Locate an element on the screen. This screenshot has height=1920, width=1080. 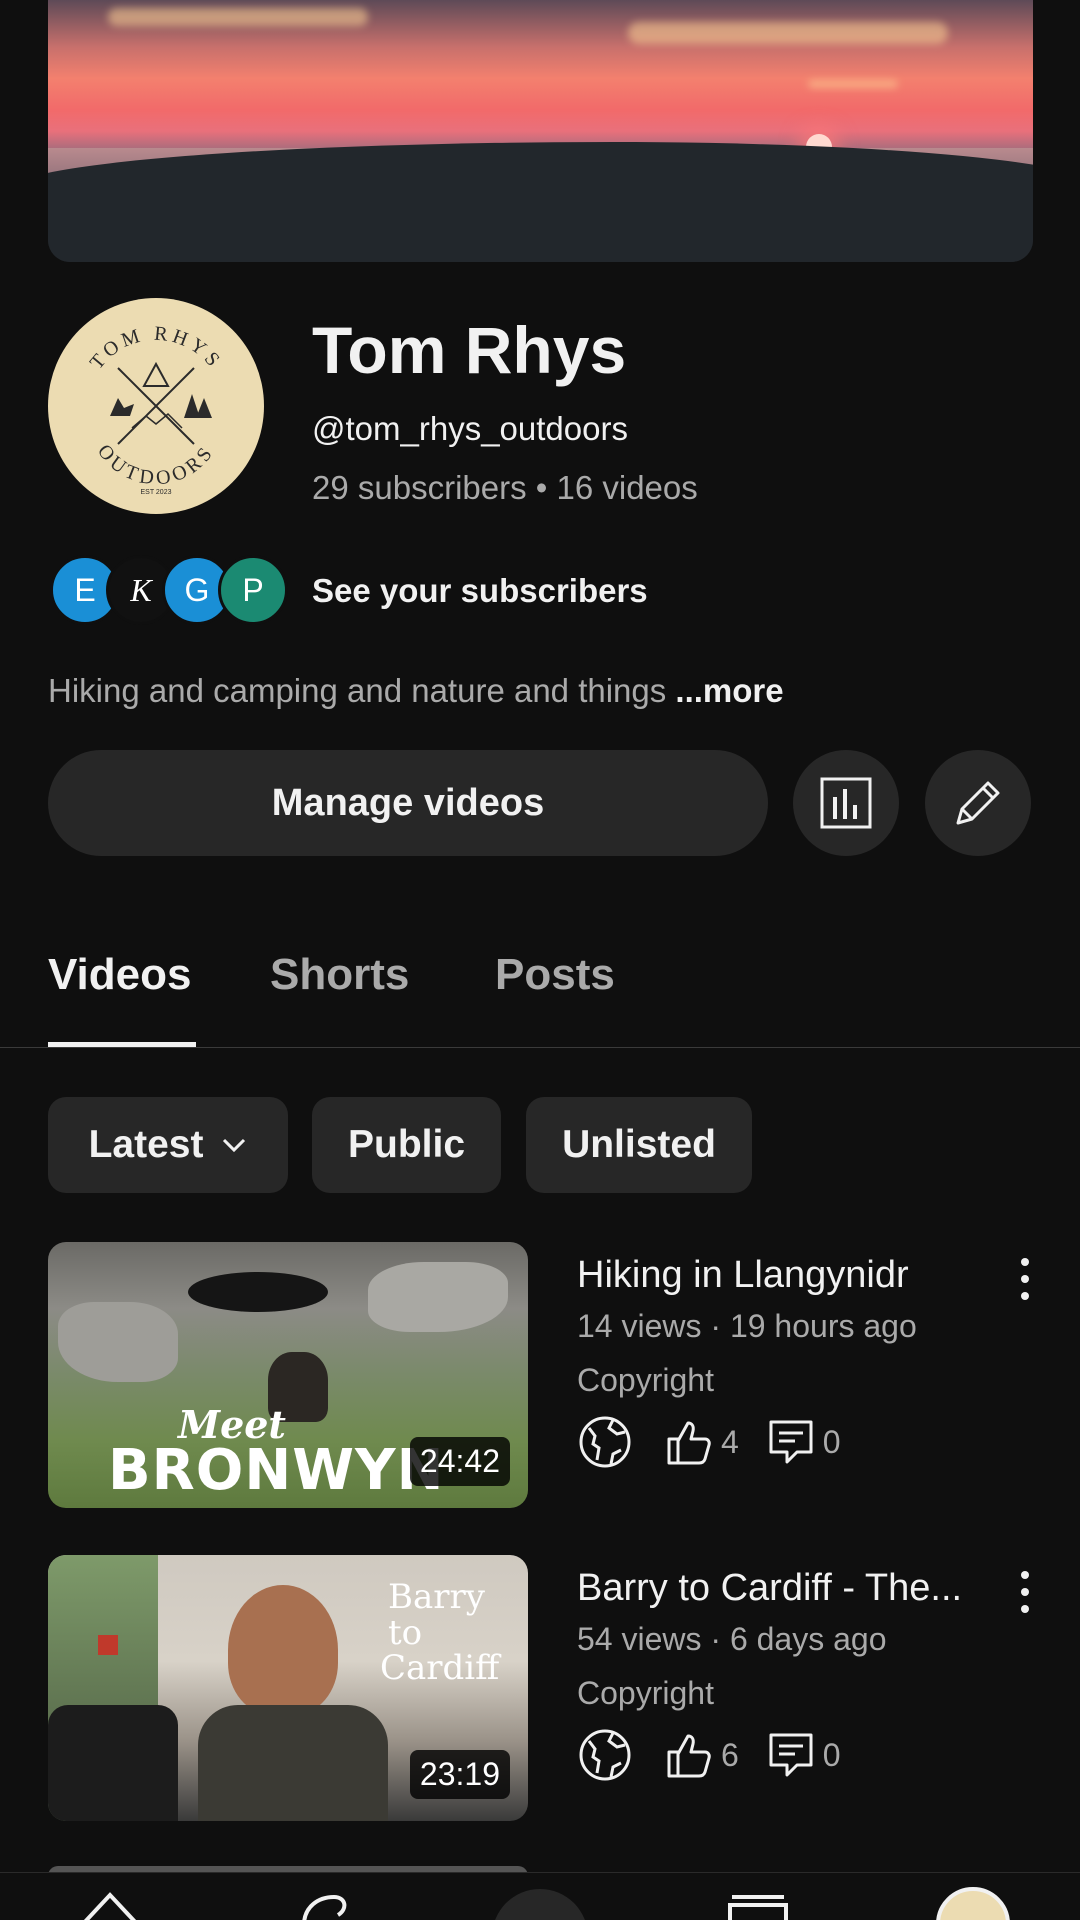
pencil-icon is located at coordinates (978, 803).